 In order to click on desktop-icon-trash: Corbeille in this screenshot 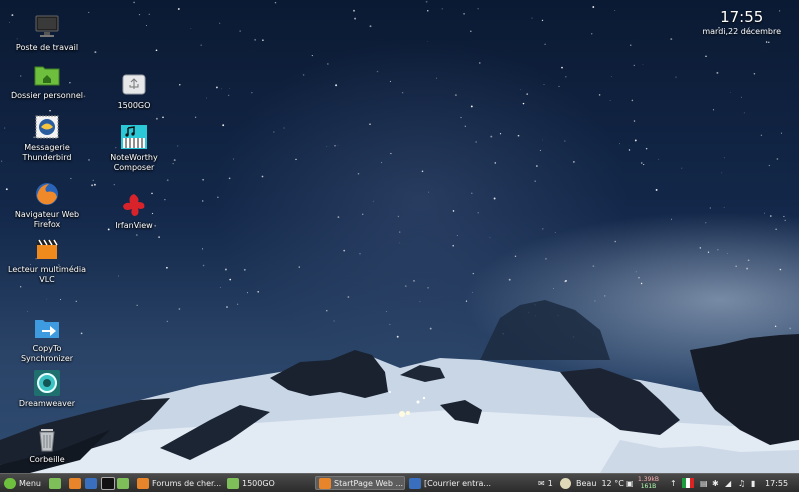, I will do `click(47, 445)`.